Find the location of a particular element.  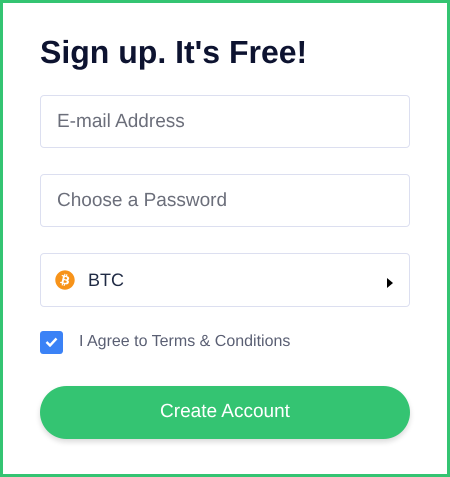

terms-label: I Agree to Terms & Conditions is located at coordinates (184, 342).